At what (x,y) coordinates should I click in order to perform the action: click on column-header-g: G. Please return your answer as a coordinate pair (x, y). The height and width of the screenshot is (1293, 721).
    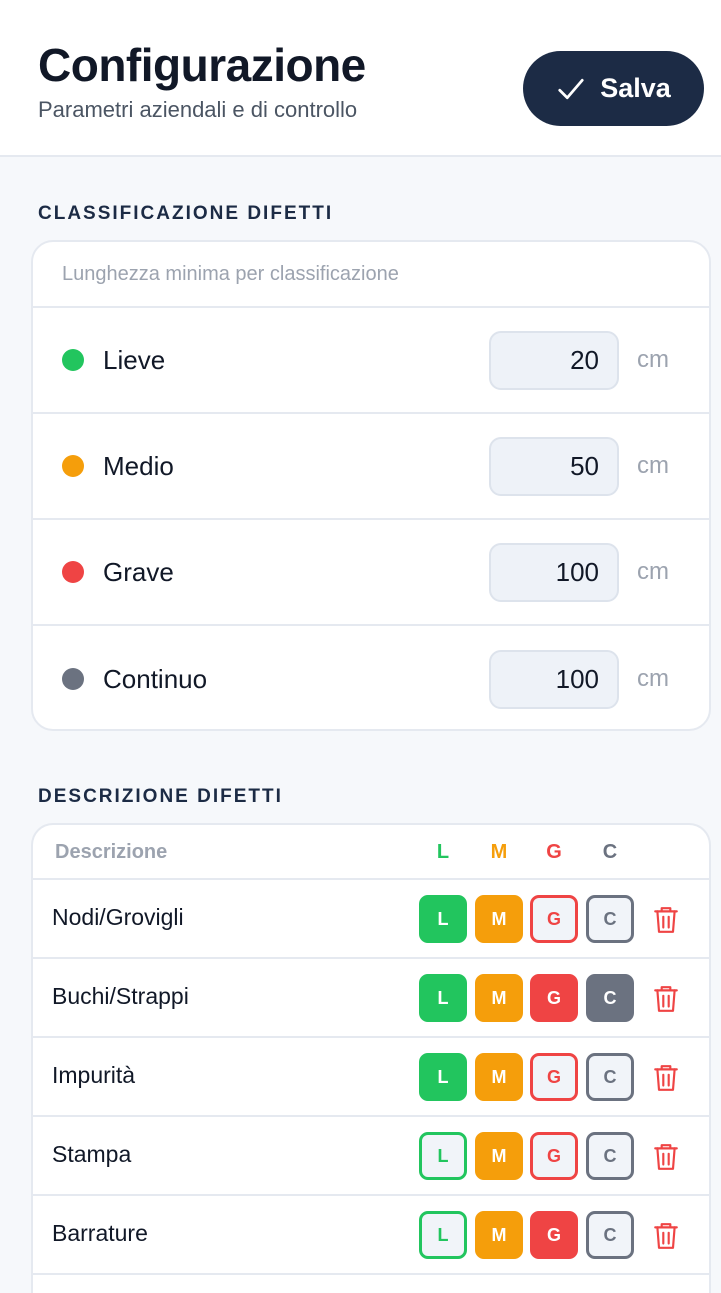
    Looking at the image, I should click on (554, 852).